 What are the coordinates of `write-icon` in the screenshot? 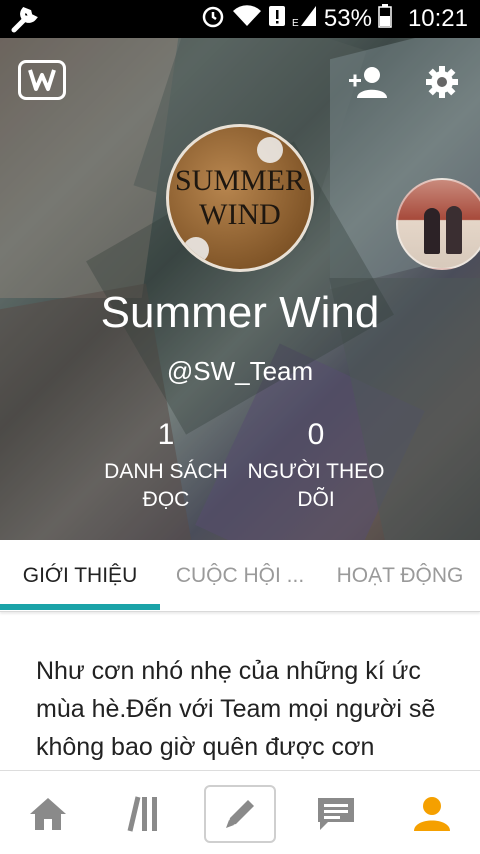 It's located at (240, 814).